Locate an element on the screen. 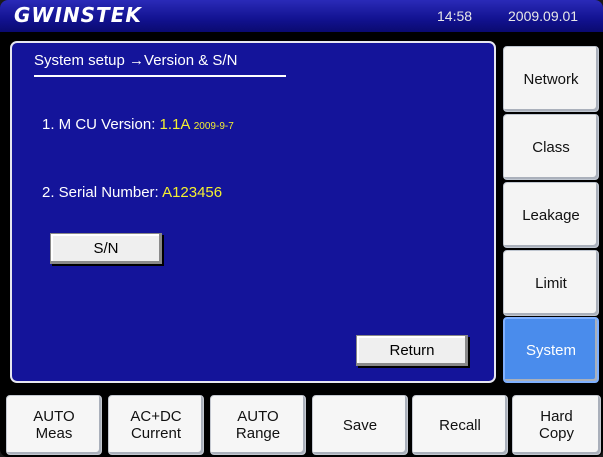  return-button: Return is located at coordinates (412, 350).